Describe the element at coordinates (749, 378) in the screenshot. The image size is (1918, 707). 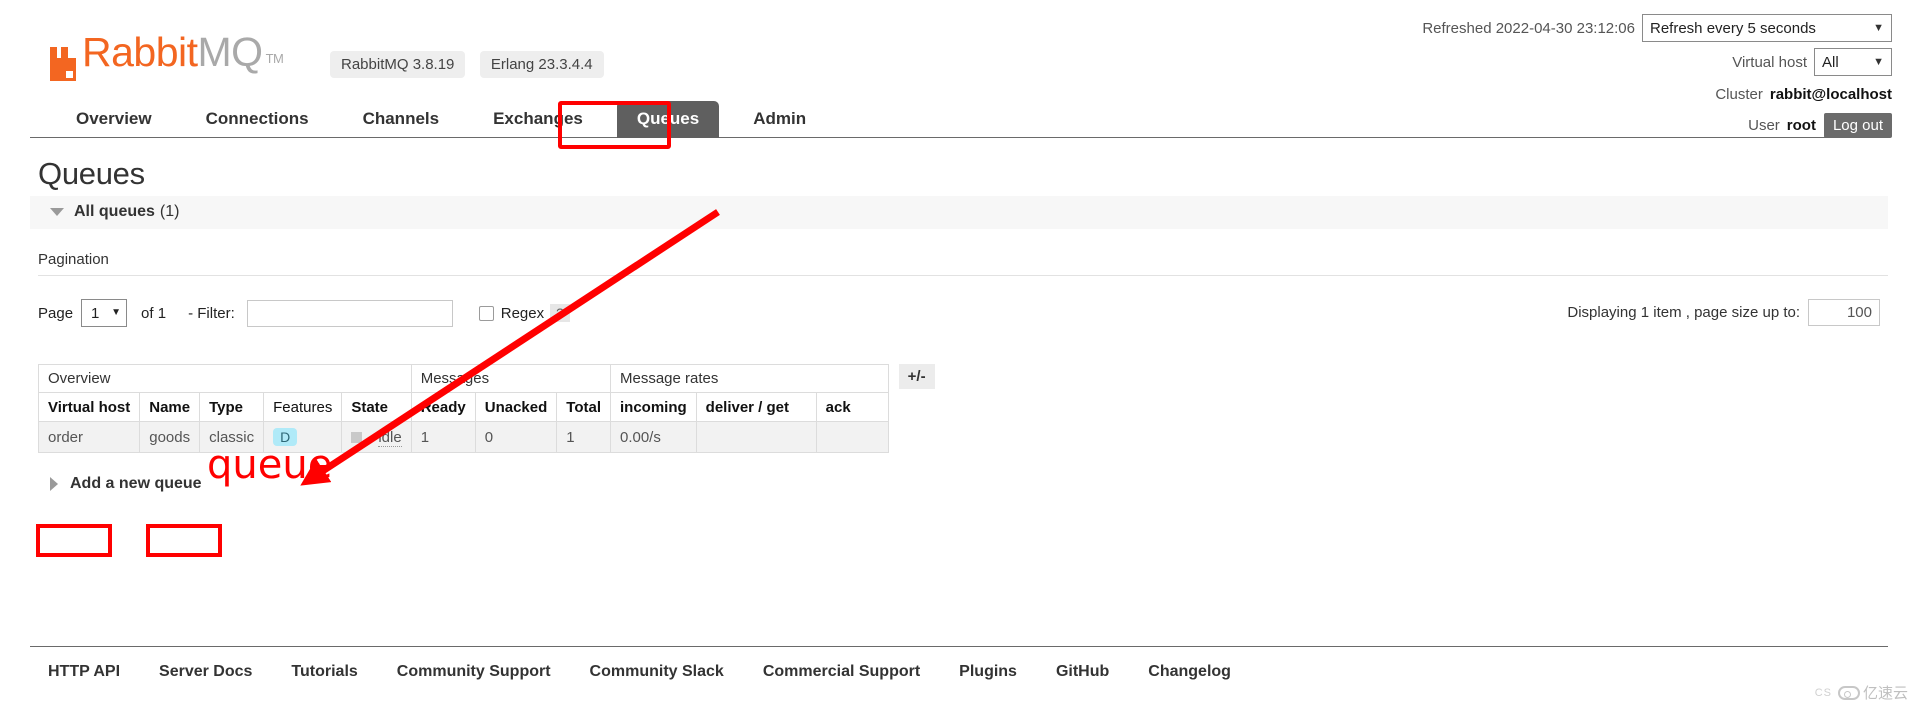
I see `group-header-message-rates: Message rates` at that location.